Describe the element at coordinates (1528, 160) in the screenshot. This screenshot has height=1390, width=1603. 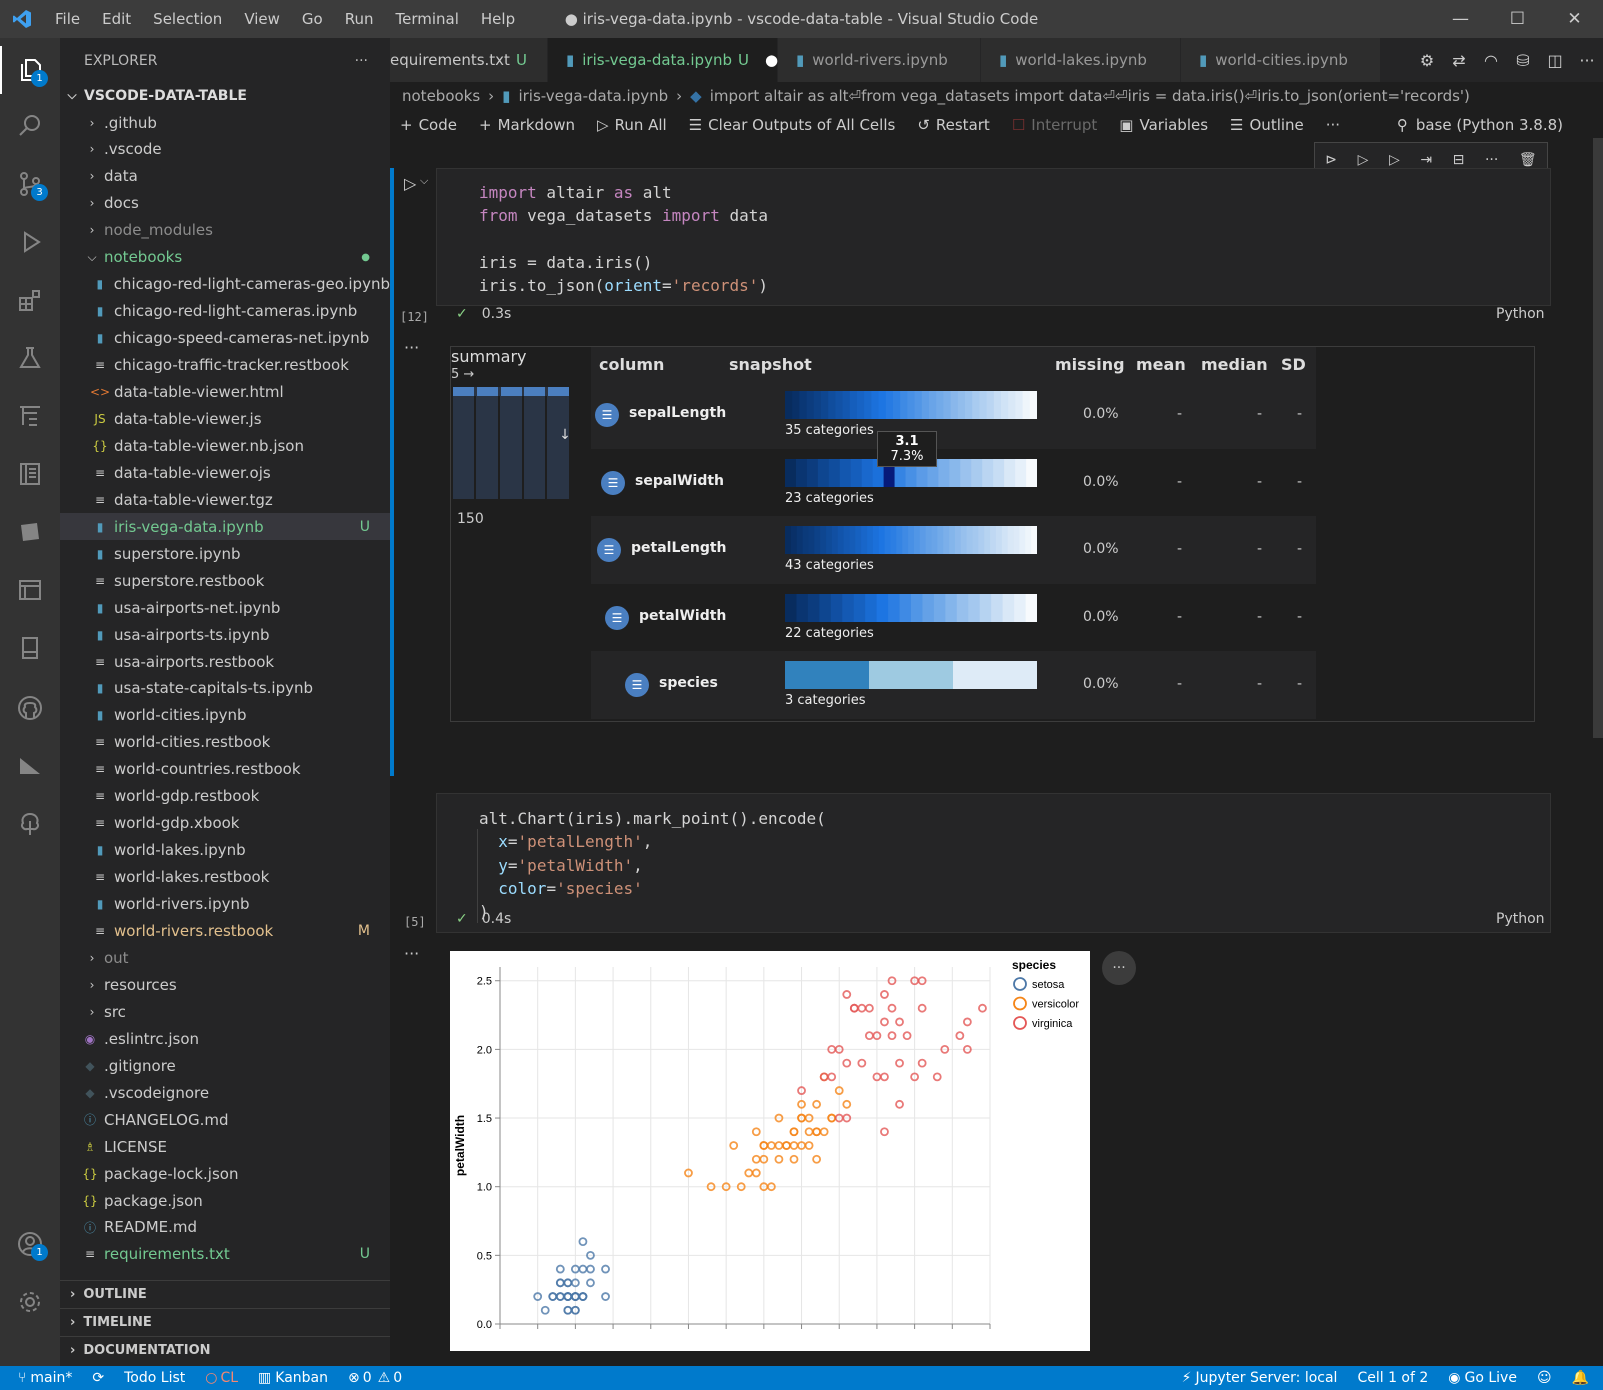
I see `delete-cell-icon: 🗑` at that location.